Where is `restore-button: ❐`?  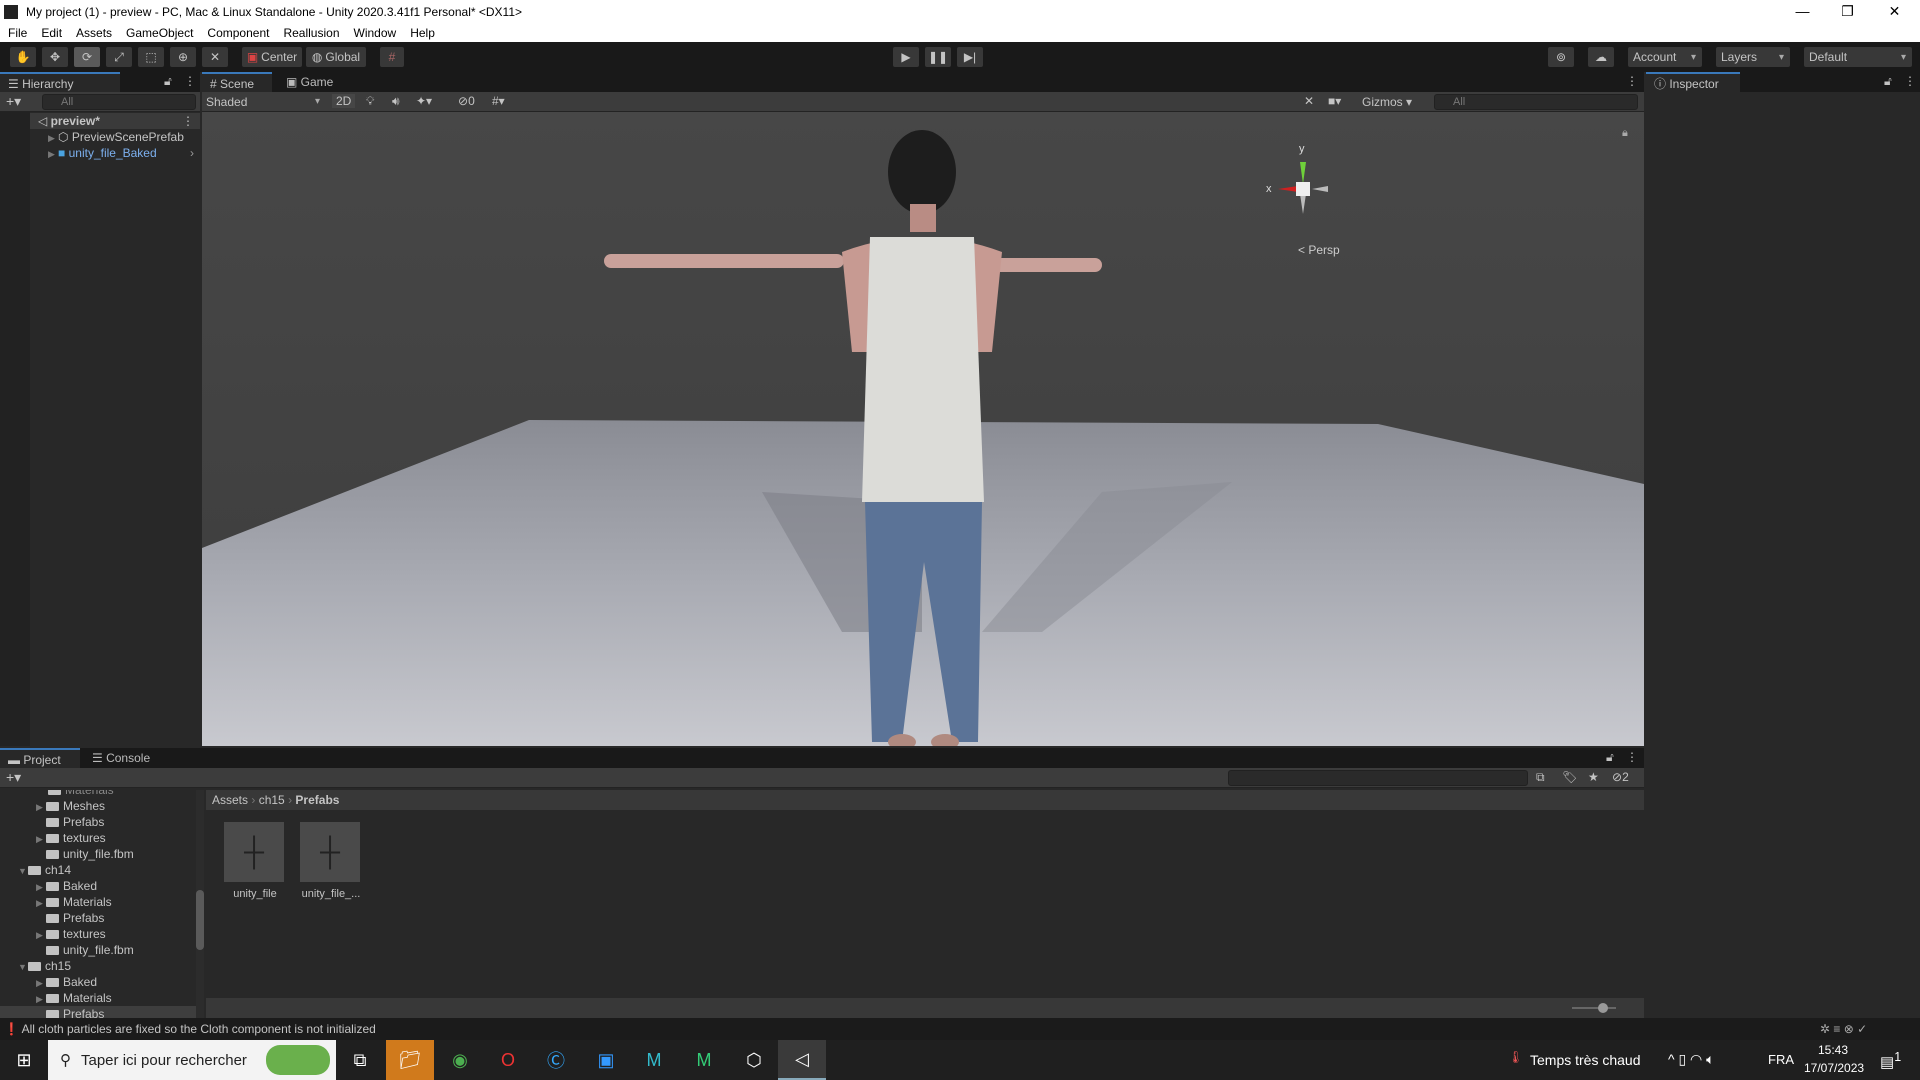
restore-button: ❐ is located at coordinates (1847, 12).